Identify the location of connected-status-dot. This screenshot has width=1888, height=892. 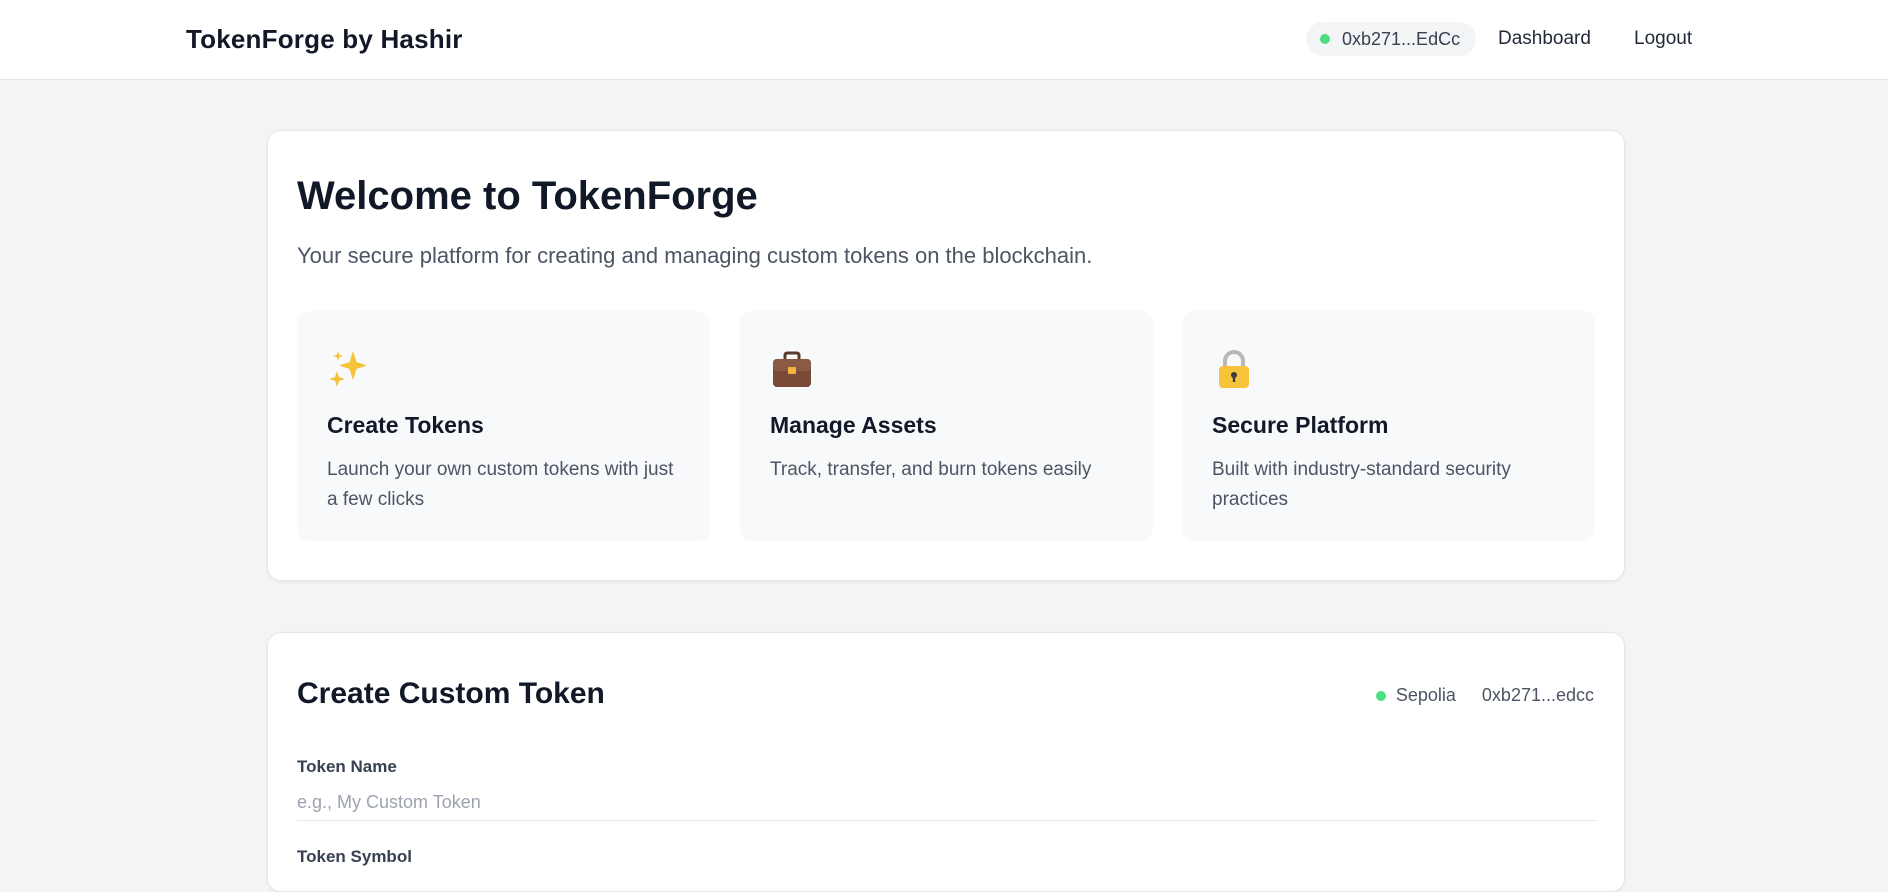
(1325, 39).